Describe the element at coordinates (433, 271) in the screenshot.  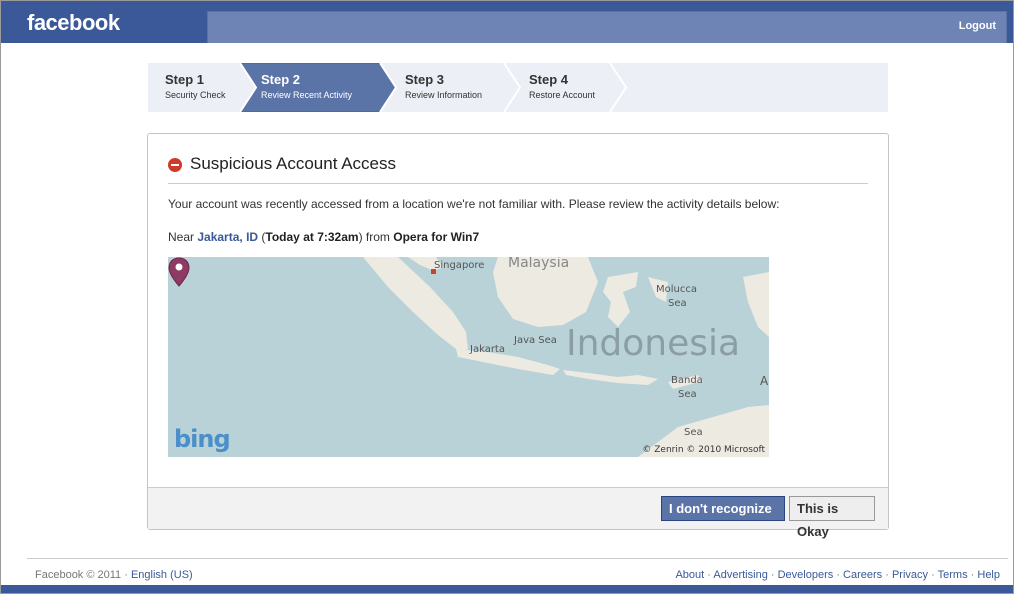
I see `singapore-marker` at that location.